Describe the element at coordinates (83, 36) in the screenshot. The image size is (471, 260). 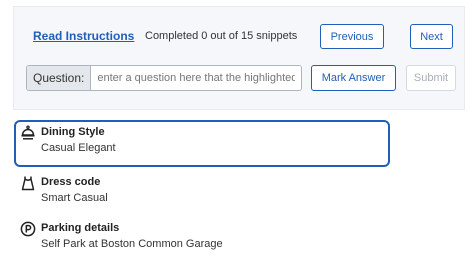
I see `read-instructions-link: Read Instructions` at that location.